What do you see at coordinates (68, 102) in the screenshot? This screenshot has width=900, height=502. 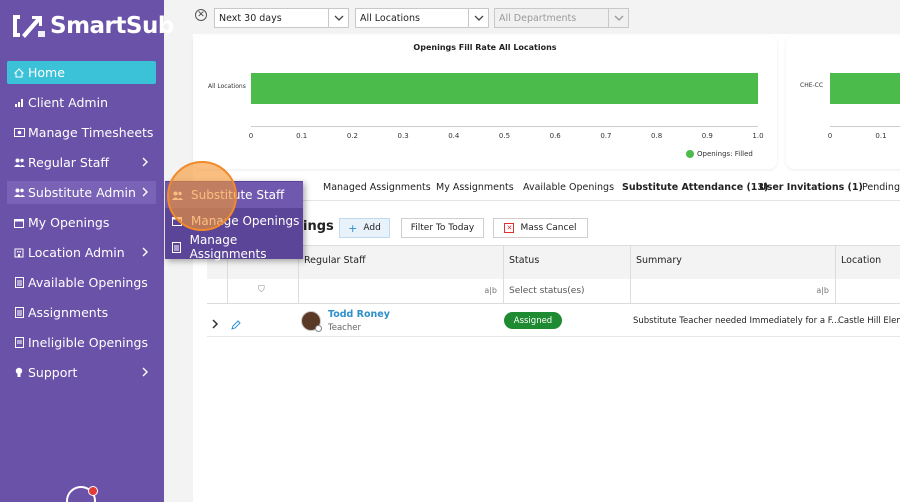 I see `sidebar-item-label: Client Admin` at bounding box center [68, 102].